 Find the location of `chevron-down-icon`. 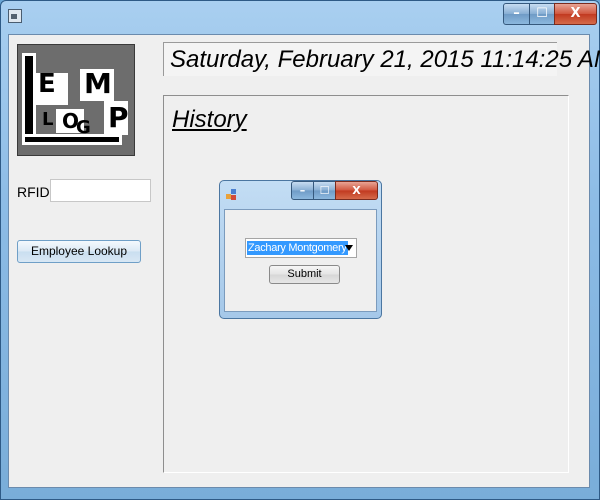

chevron-down-icon is located at coordinates (349, 248).